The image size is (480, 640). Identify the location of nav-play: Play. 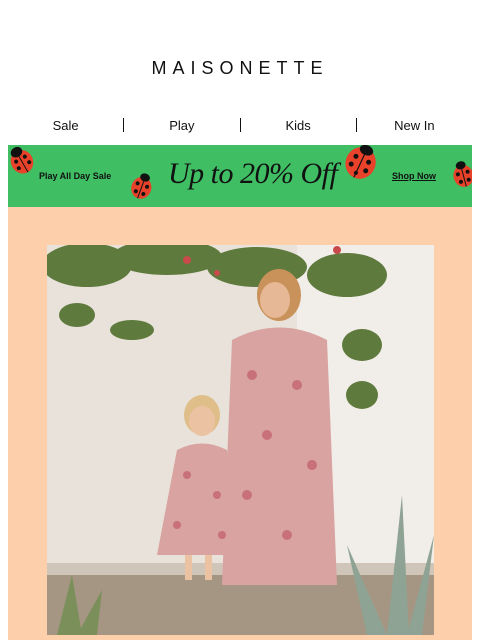
(181, 125).